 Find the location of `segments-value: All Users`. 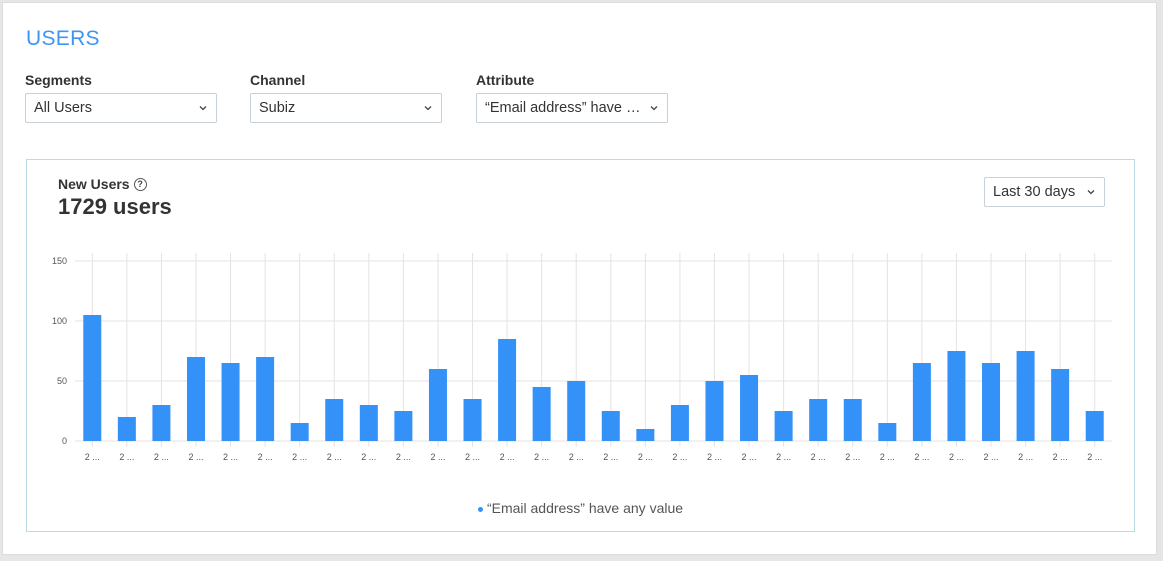

segments-value: All Users is located at coordinates (63, 108).